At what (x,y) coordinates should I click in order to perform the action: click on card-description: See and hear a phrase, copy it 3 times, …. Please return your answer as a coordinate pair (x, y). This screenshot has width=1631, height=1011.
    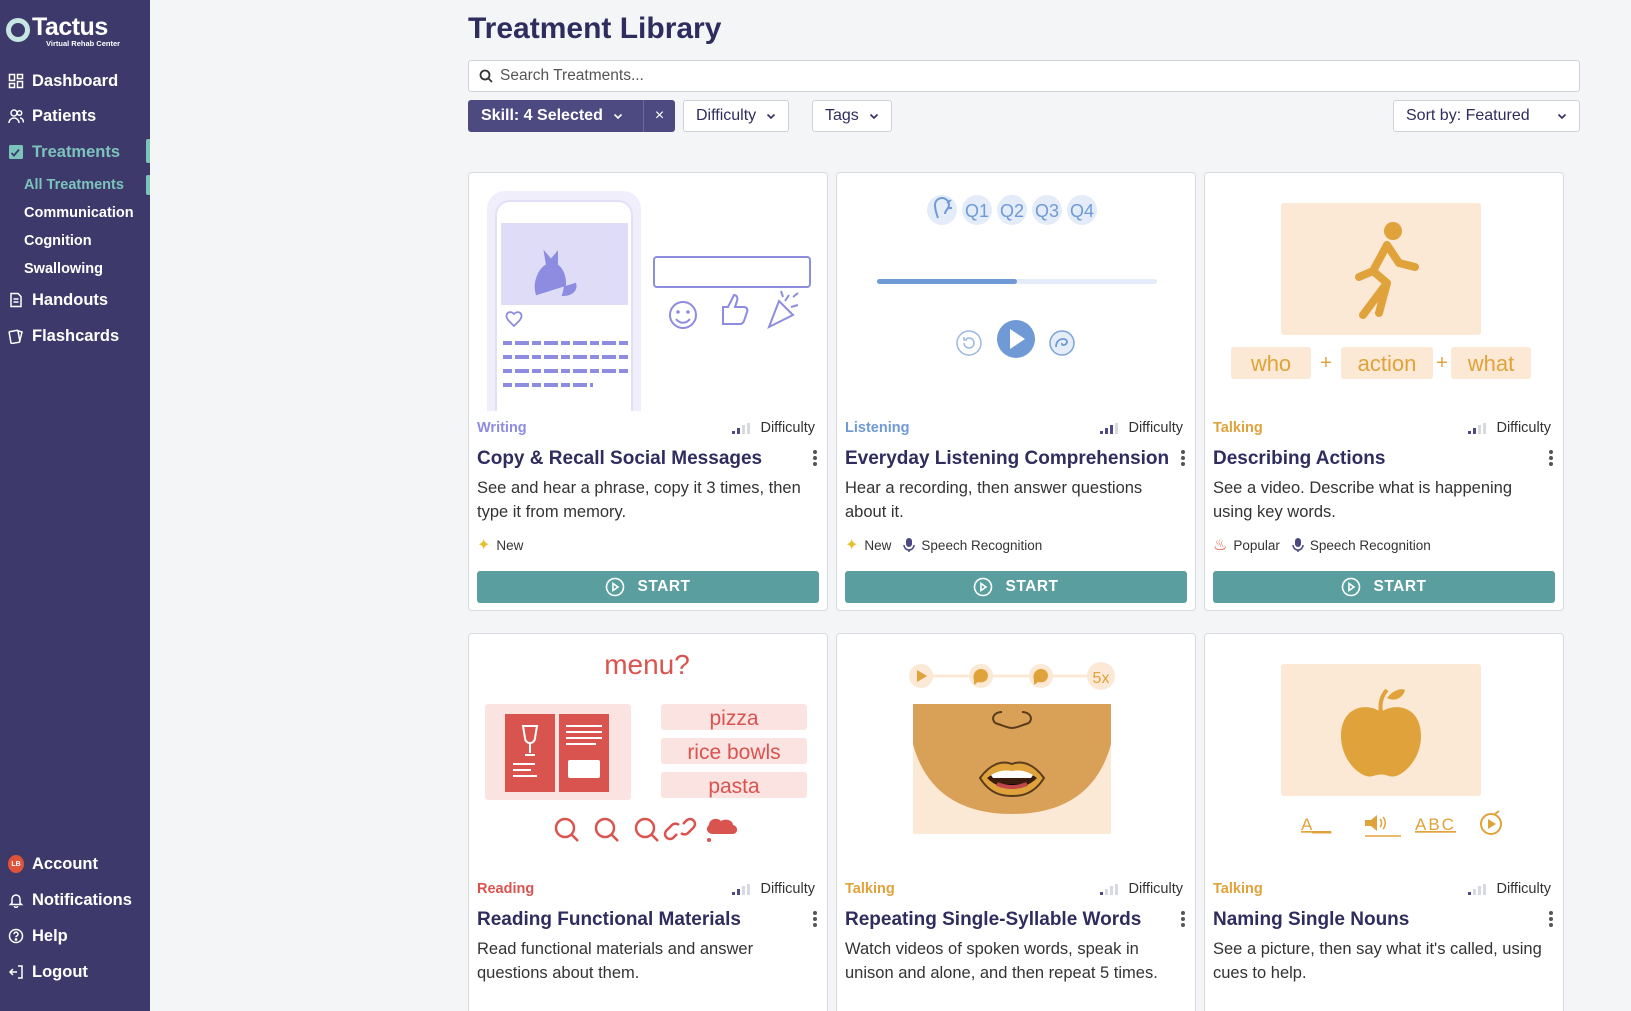
    Looking at the image, I should click on (639, 500).